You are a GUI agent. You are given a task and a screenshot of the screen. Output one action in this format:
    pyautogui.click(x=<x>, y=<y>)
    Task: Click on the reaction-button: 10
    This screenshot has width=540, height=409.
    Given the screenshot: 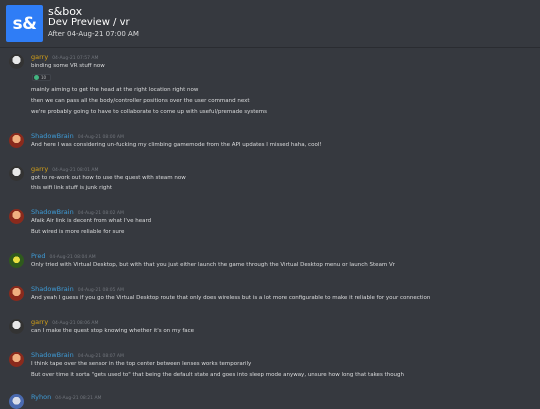 What is the action you would take?
    pyautogui.click(x=41, y=77)
    